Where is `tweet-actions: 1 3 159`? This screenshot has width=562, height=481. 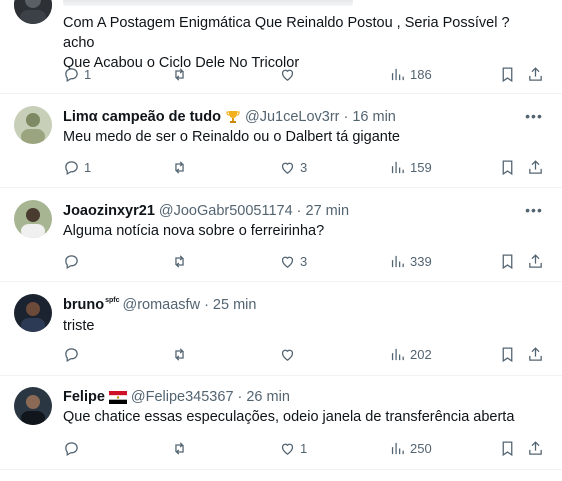
tweet-actions: 1 3 159 is located at coordinates (303, 167).